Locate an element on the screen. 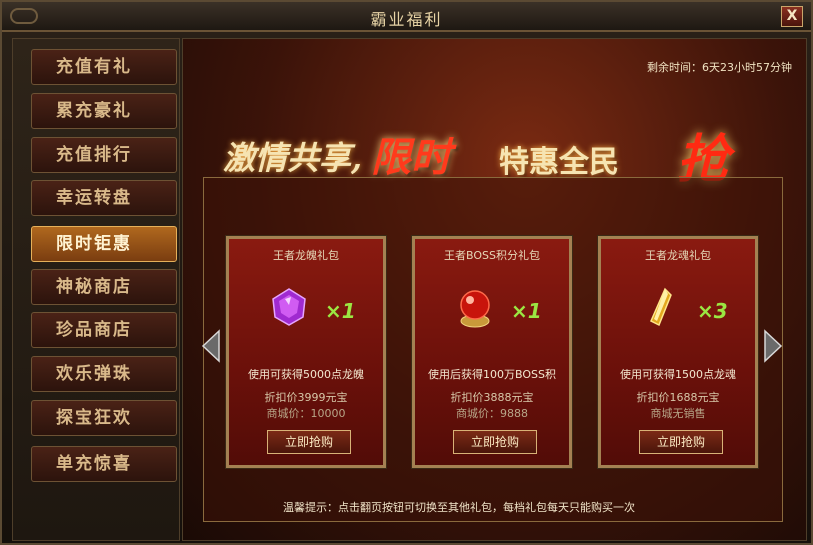 This screenshot has height=545, width=813. banner-text-3: 特惠全民 is located at coordinates (559, 162).